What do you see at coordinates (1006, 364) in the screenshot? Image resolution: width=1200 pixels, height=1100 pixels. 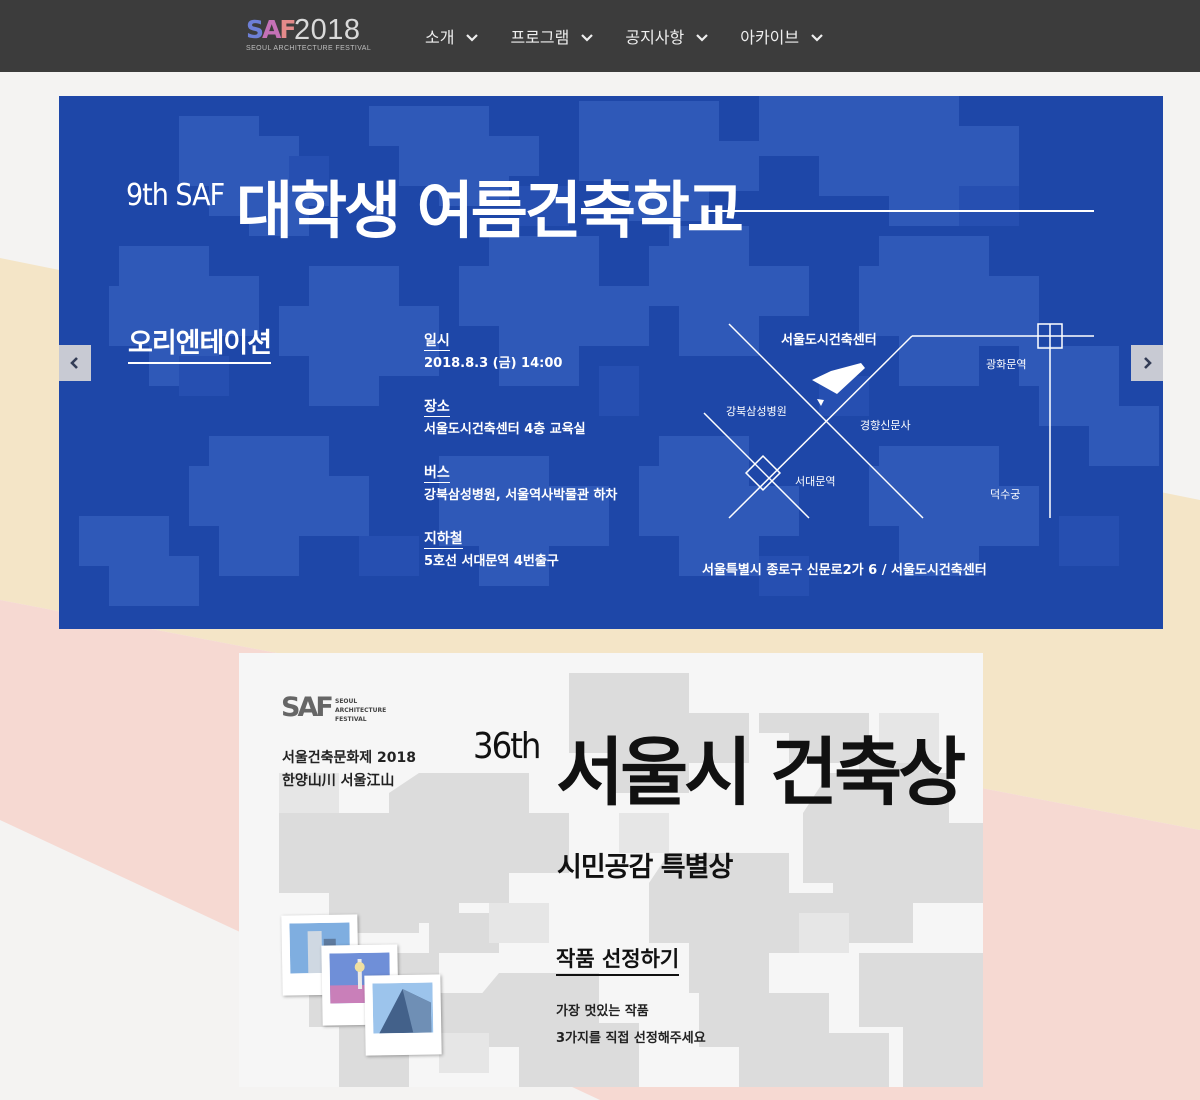 I see `map-label-gwanghwamun: 광화문역` at bounding box center [1006, 364].